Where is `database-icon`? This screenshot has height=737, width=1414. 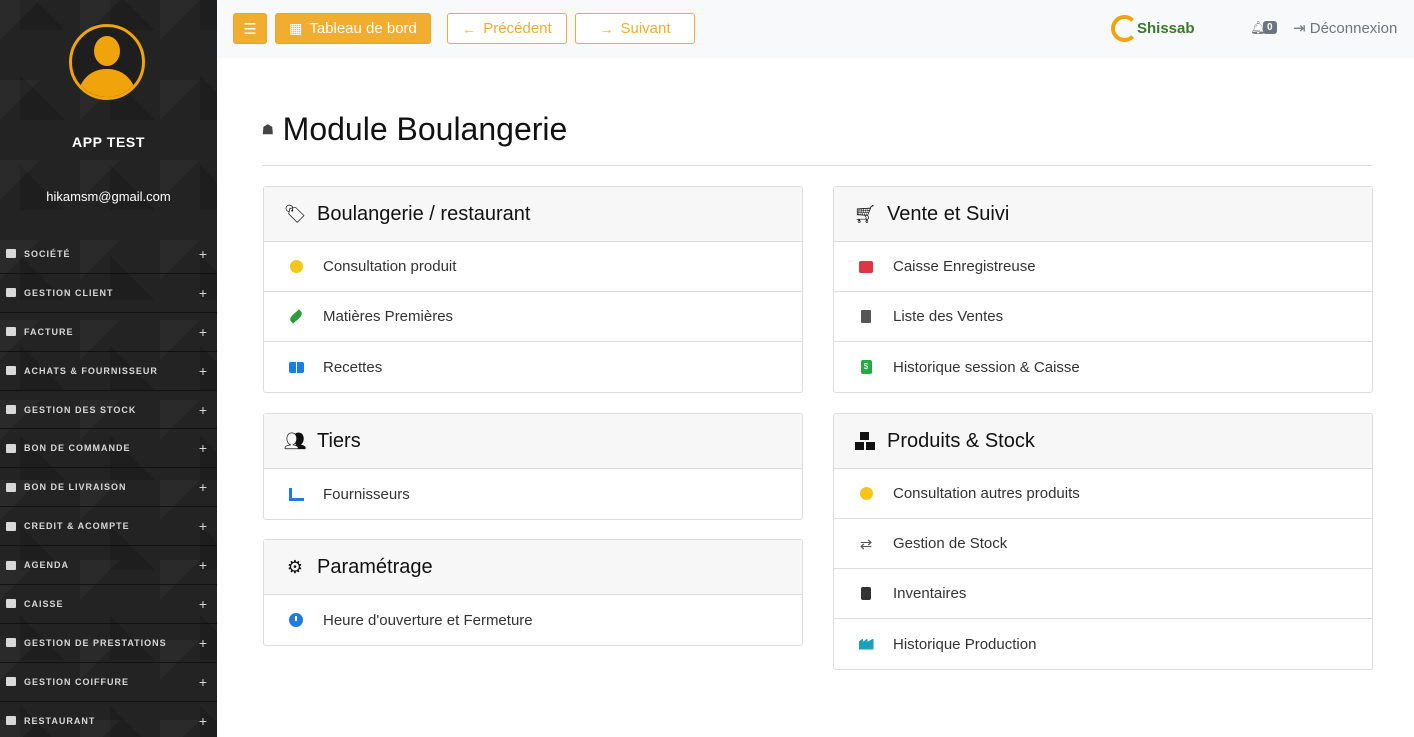
database-icon is located at coordinates (11, 409).